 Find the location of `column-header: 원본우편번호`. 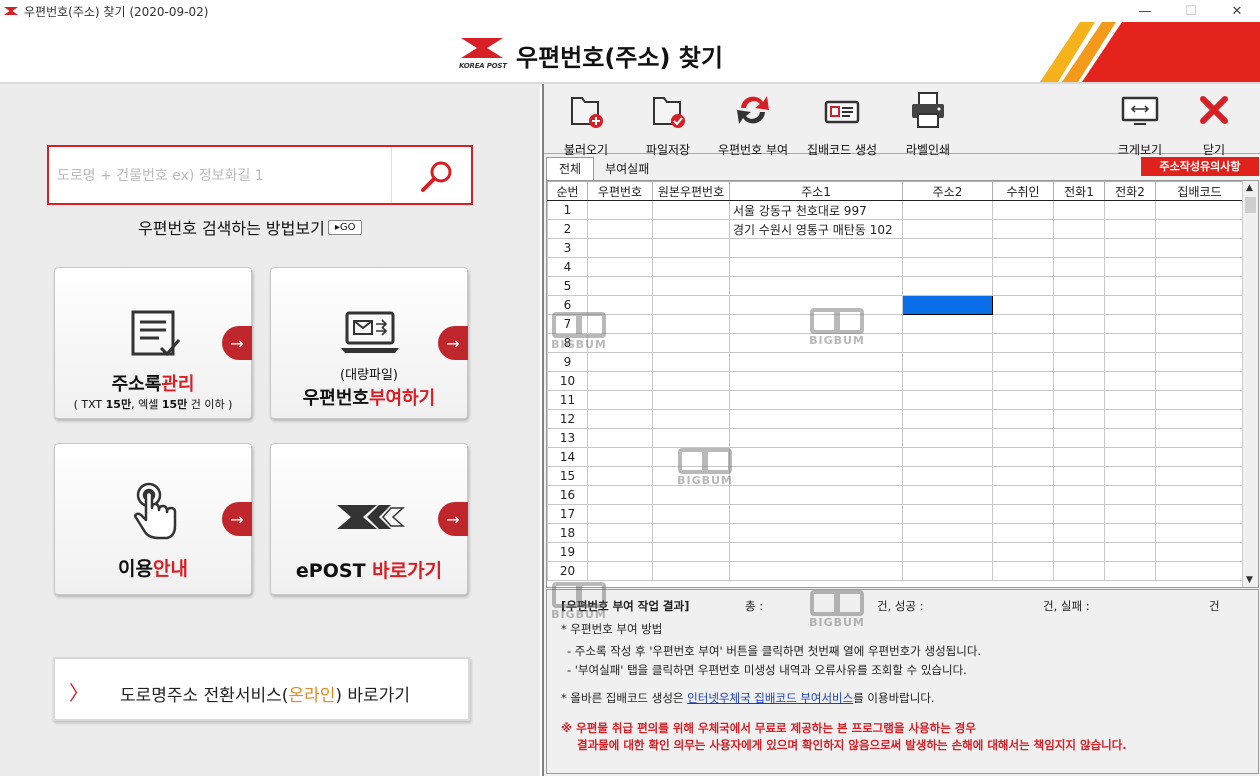

column-header: 원본우편번호 is located at coordinates (691, 191).